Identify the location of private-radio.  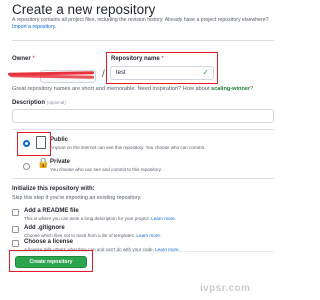
(26, 166).